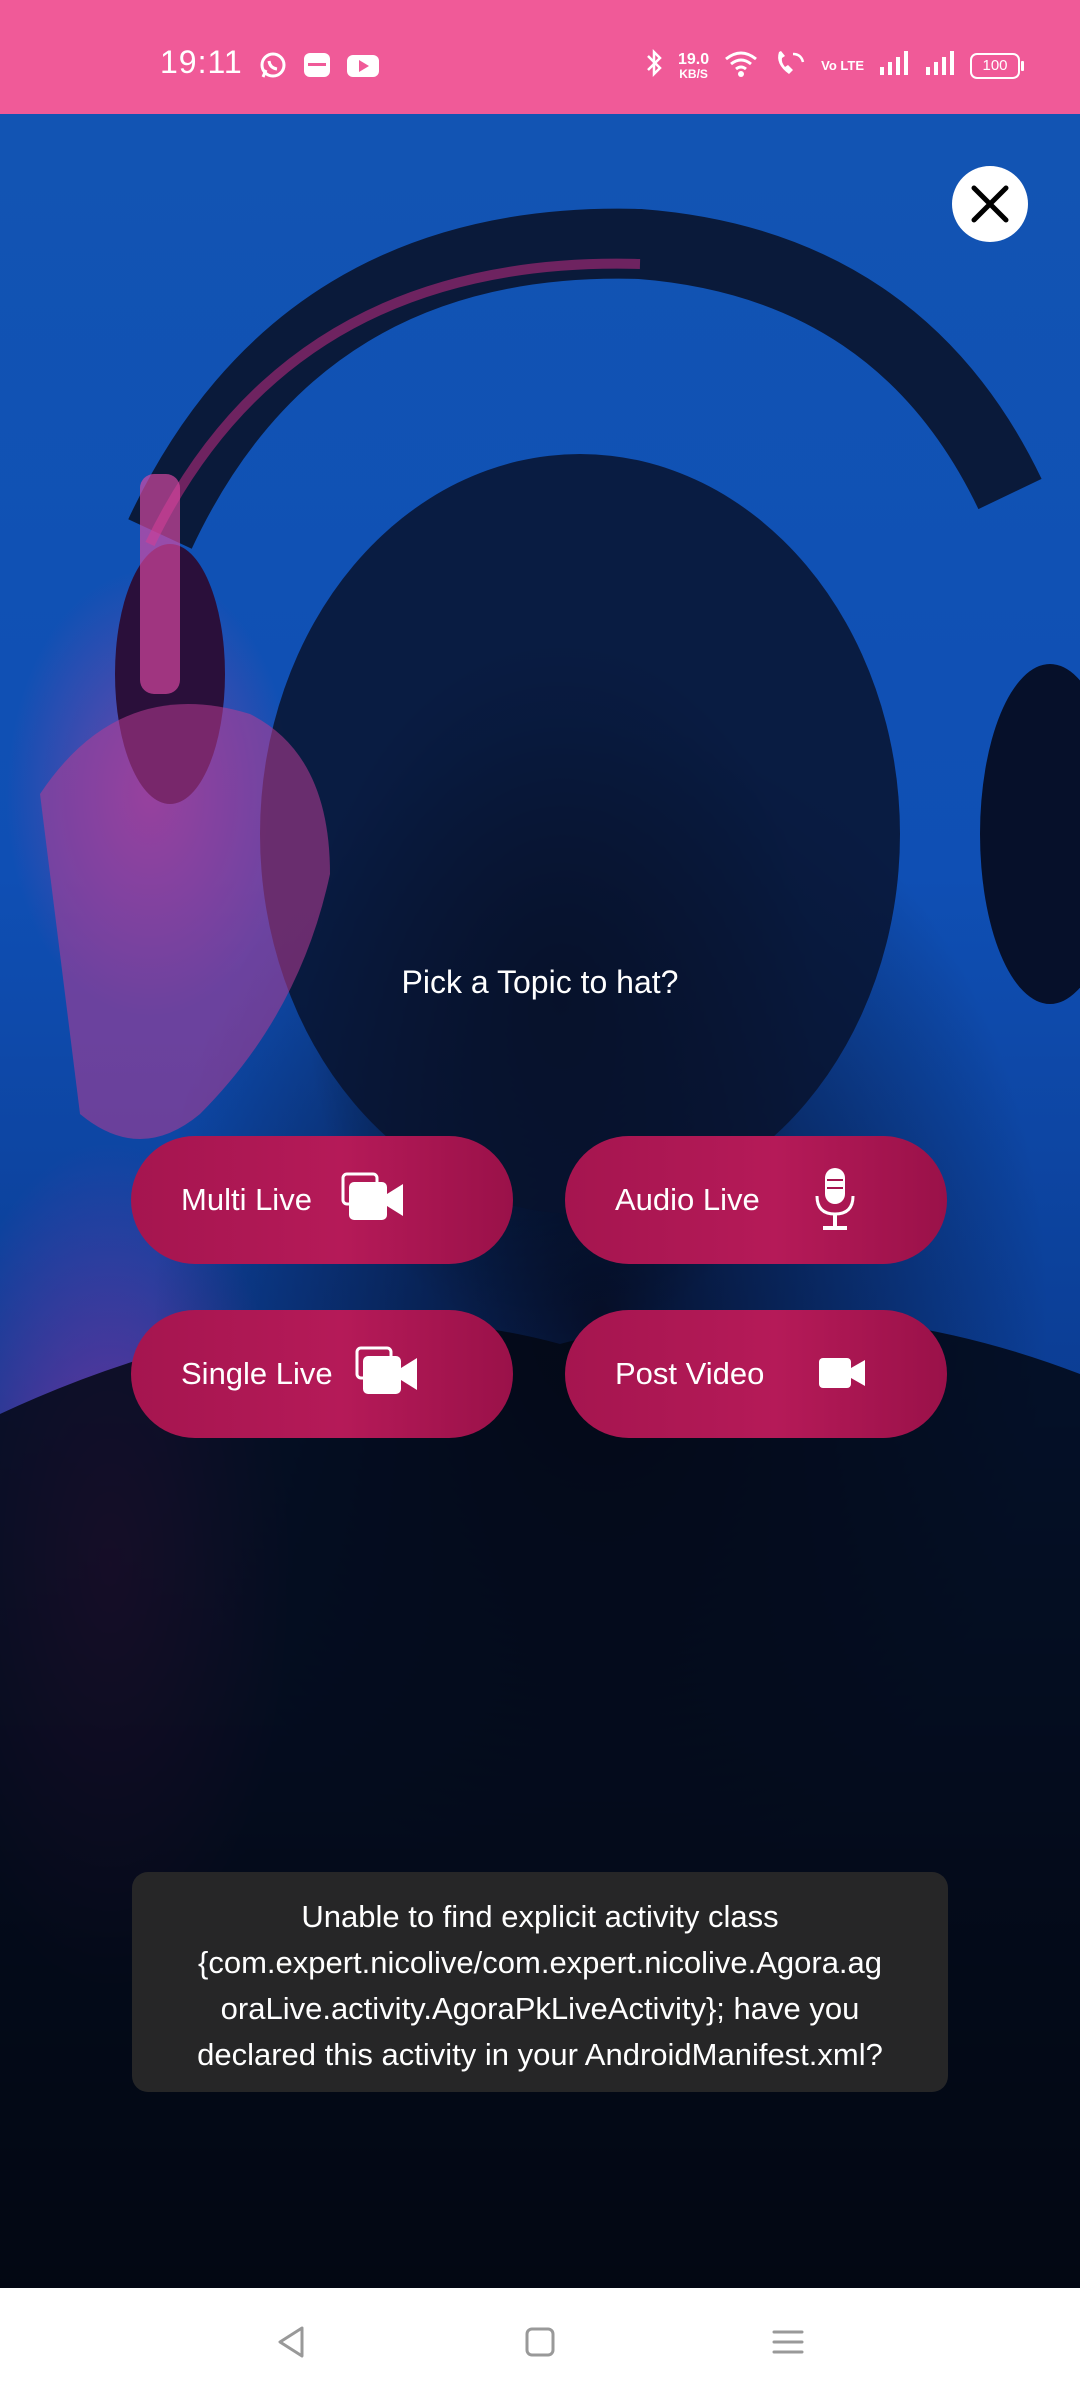 The image size is (1080, 2400). I want to click on whatsapp-icon, so click(273, 67).